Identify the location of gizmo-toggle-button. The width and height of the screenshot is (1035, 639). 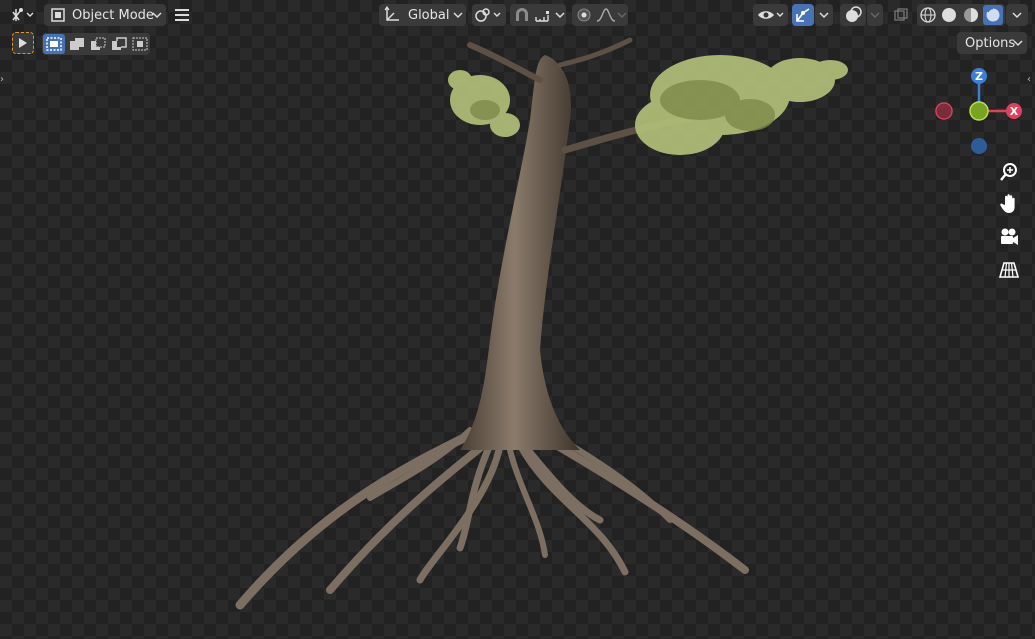
(803, 15).